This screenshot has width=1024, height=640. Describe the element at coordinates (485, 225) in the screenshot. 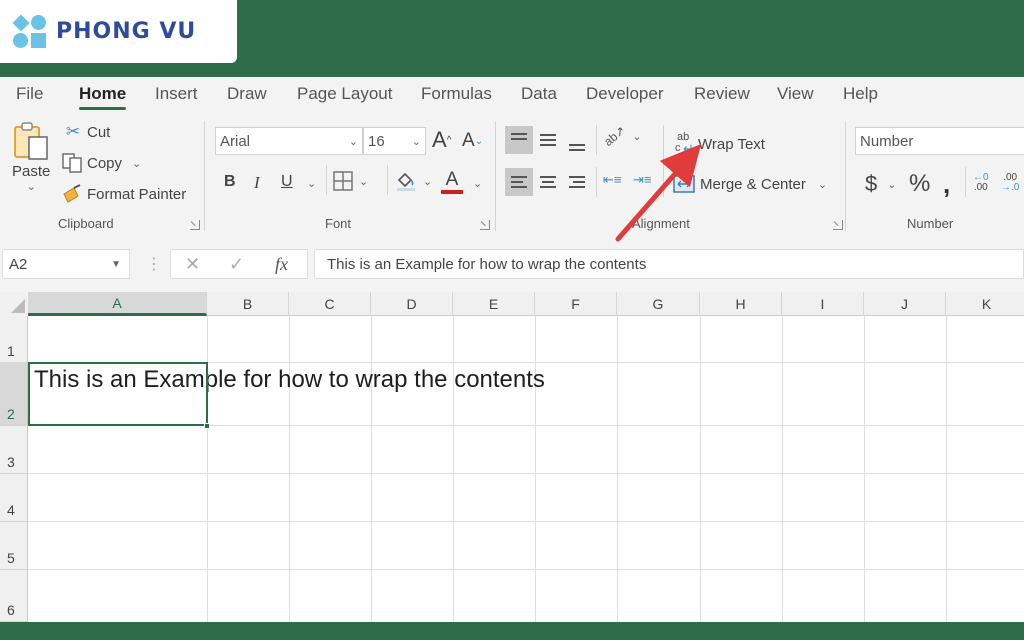

I see `font-launcher-icon` at that location.